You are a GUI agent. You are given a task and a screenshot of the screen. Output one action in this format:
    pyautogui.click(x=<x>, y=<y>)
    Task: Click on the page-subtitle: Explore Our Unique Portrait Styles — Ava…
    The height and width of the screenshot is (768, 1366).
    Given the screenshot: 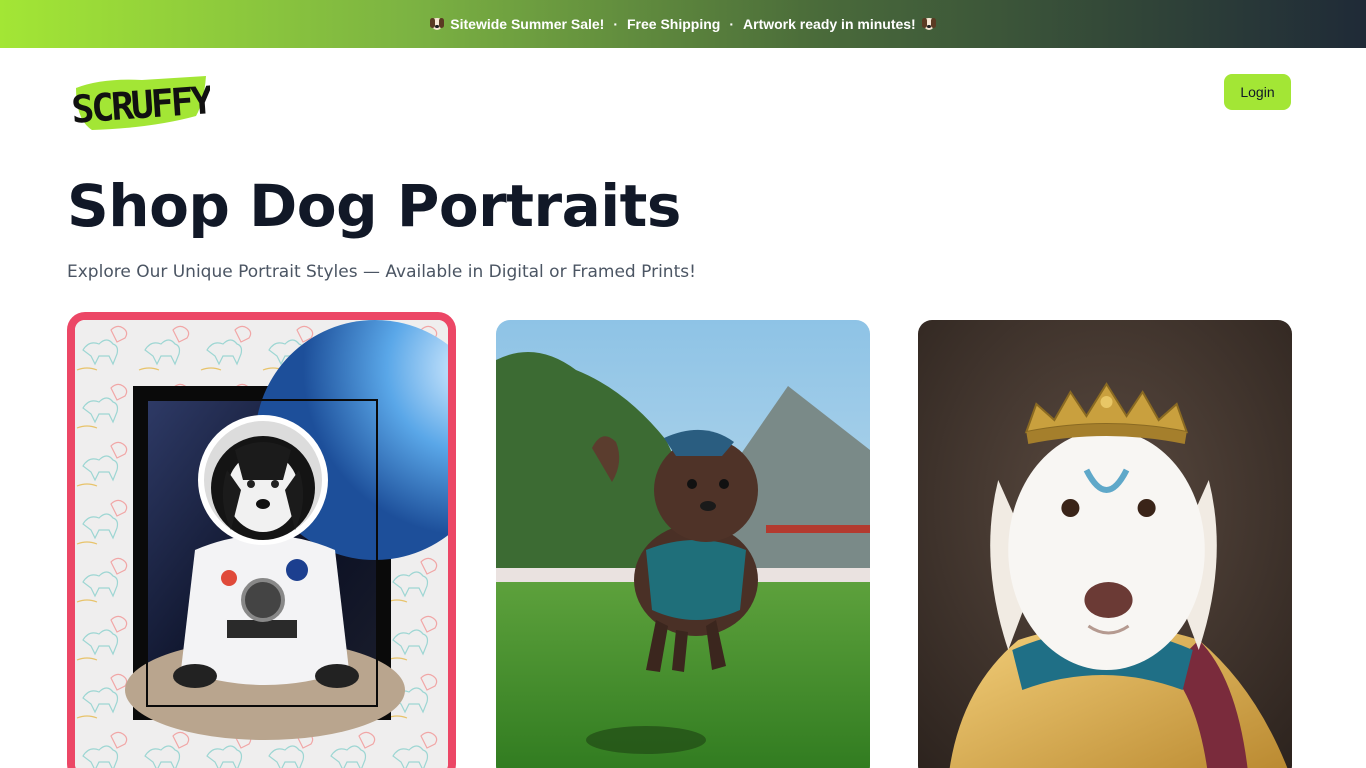 What is the action you would take?
    pyautogui.click(x=381, y=272)
    